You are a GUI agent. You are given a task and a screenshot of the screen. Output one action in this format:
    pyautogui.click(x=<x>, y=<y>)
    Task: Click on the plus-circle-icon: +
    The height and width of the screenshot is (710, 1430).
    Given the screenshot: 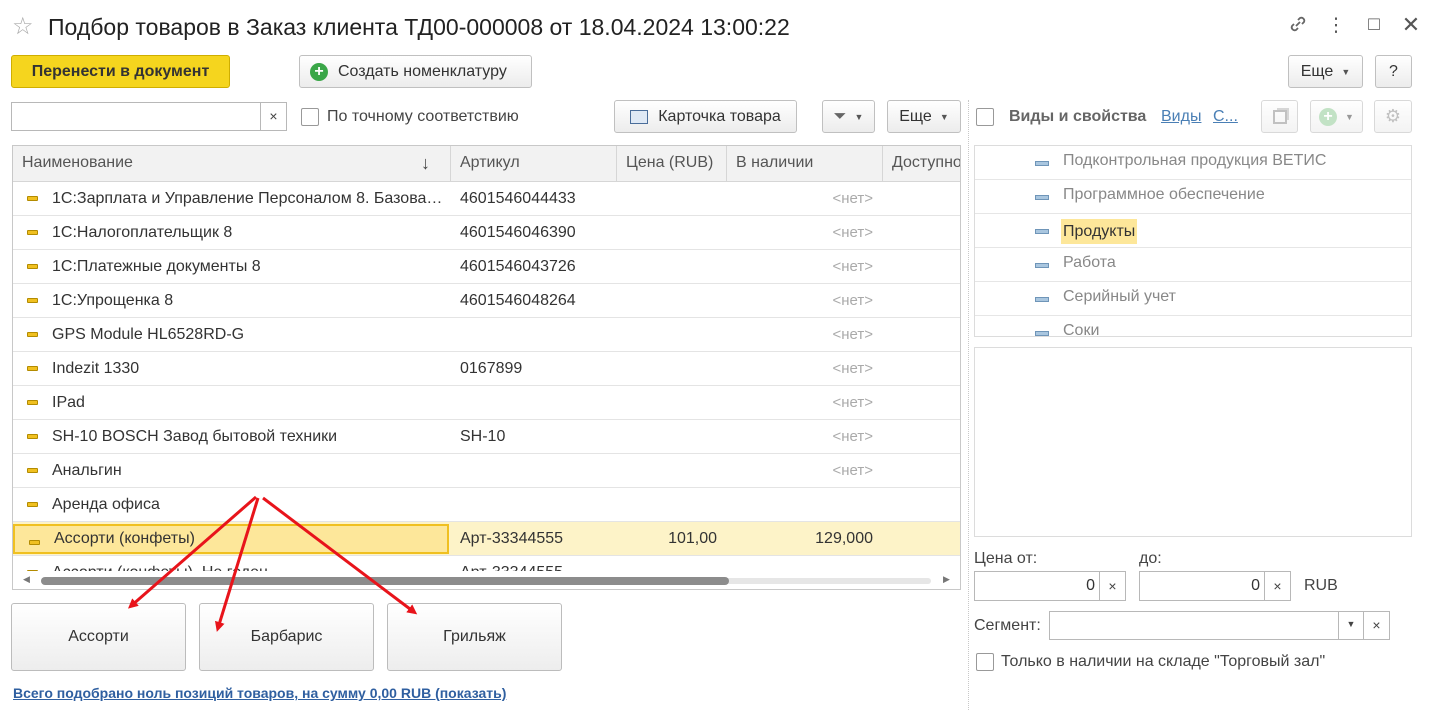 What is the action you would take?
    pyautogui.click(x=319, y=71)
    